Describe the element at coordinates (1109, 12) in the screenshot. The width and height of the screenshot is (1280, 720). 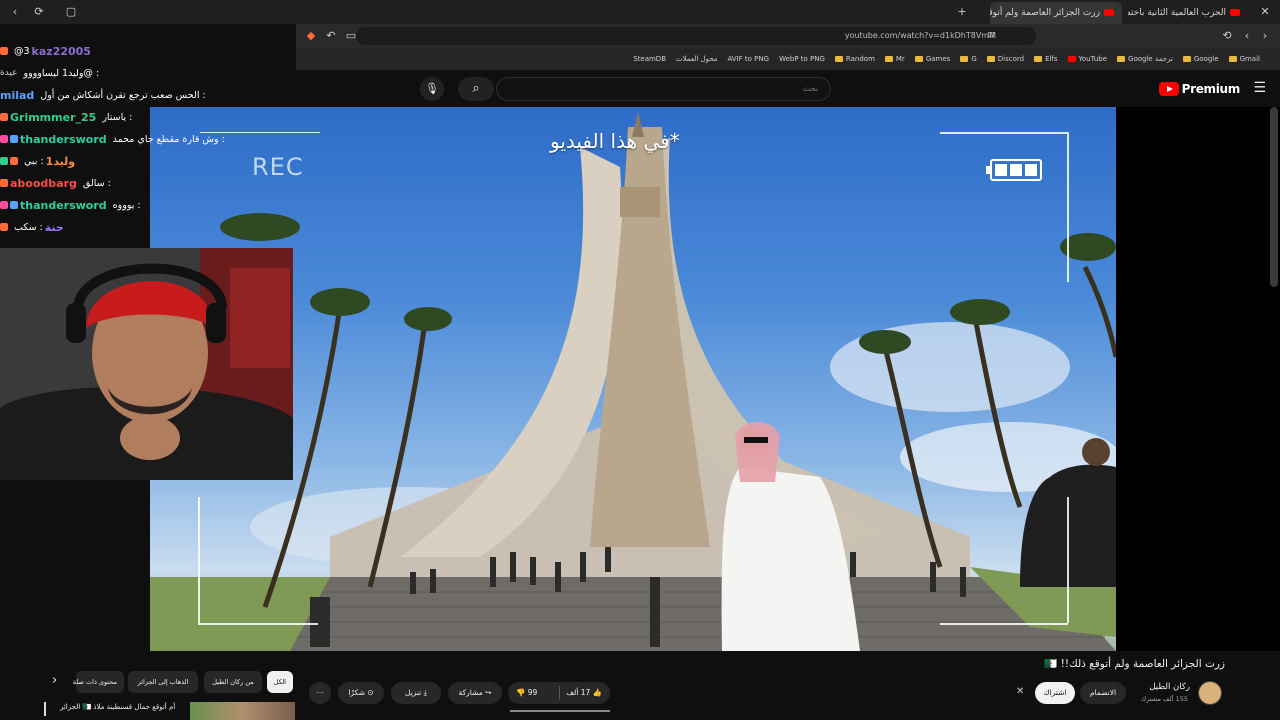
I see `youtube-favicon-icon` at that location.